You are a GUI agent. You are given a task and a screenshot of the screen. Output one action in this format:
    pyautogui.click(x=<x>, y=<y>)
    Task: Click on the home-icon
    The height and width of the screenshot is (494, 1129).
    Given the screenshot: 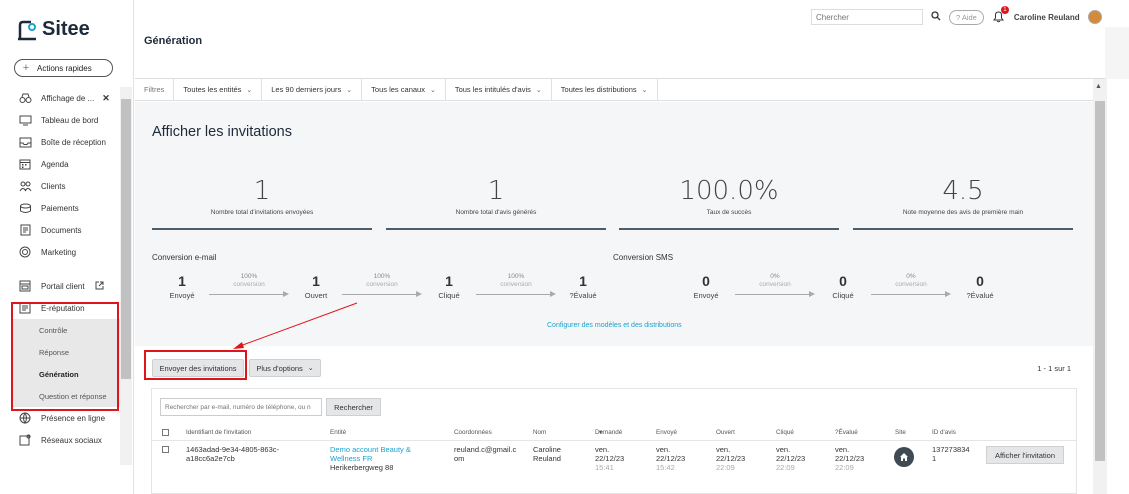 What is the action you would take?
    pyautogui.click(x=904, y=457)
    